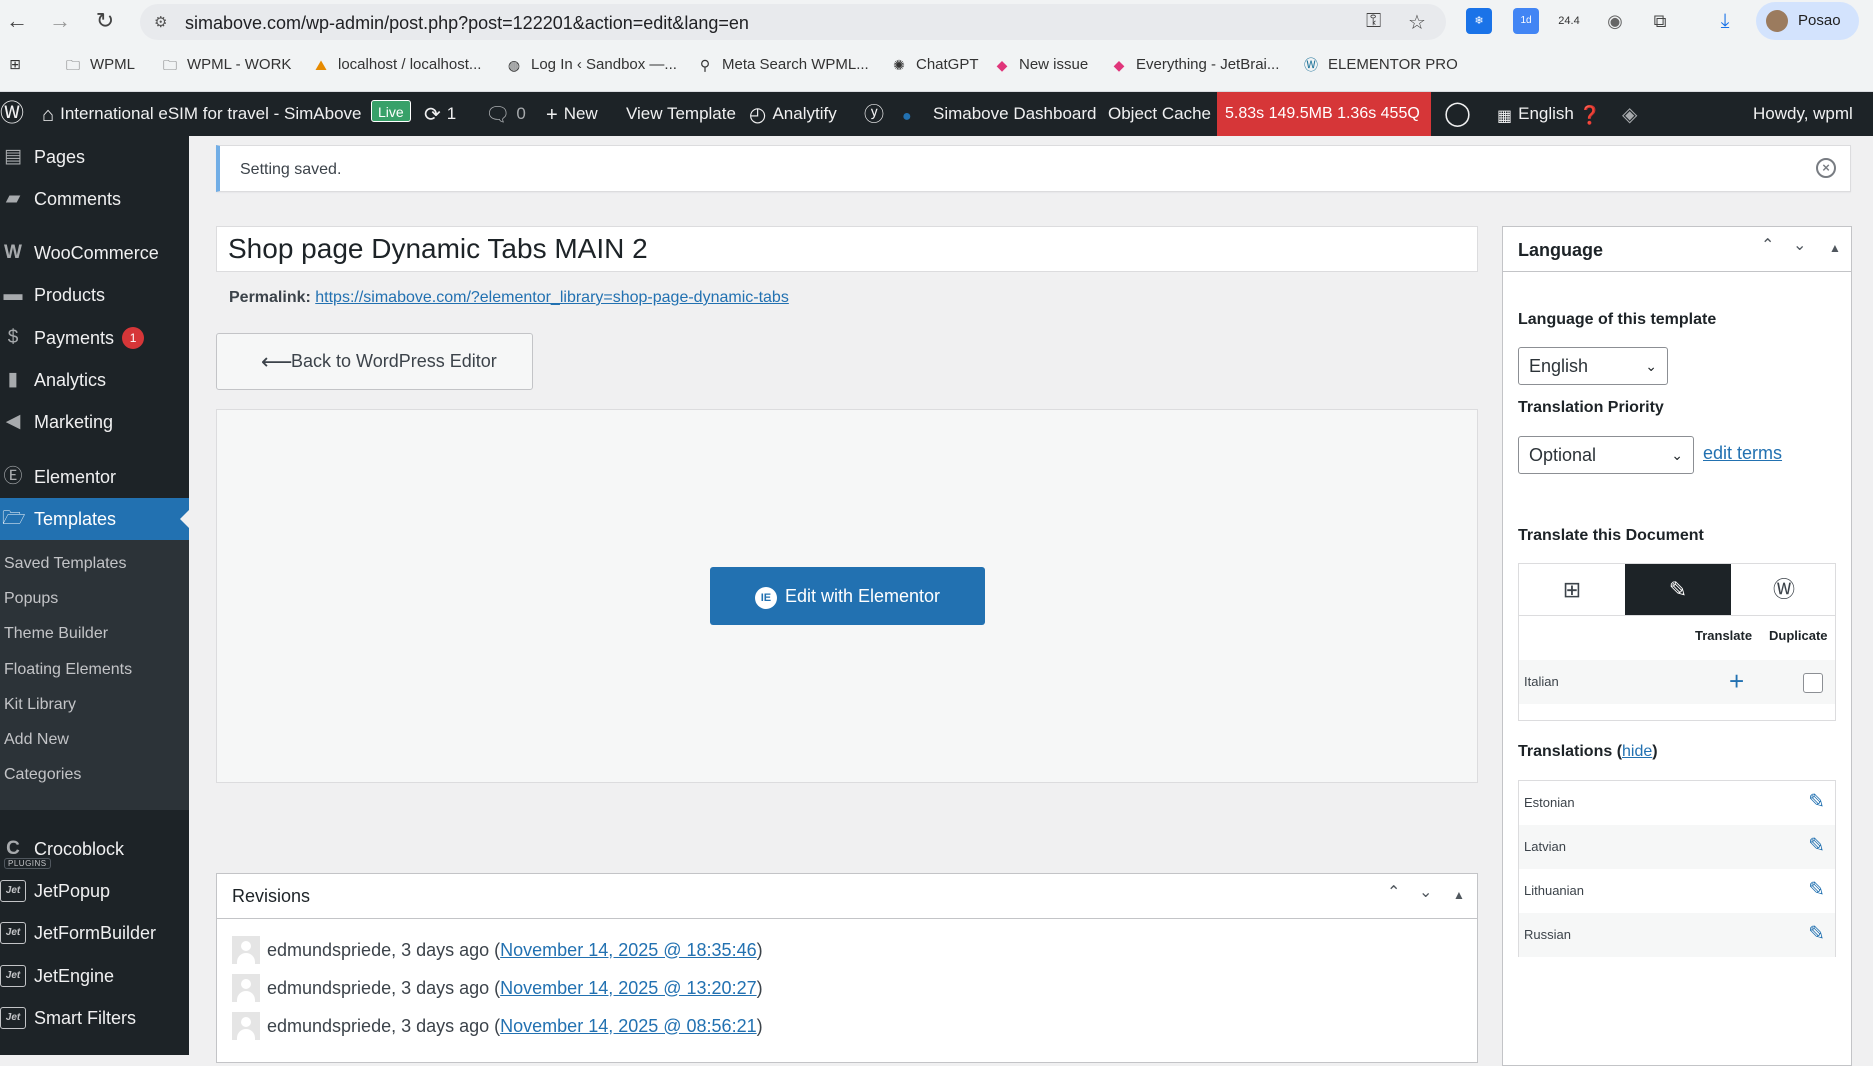 The image size is (1873, 1066). What do you see at coordinates (94, 338) in the screenshot?
I see `menu-payments: $ Payments 1` at bounding box center [94, 338].